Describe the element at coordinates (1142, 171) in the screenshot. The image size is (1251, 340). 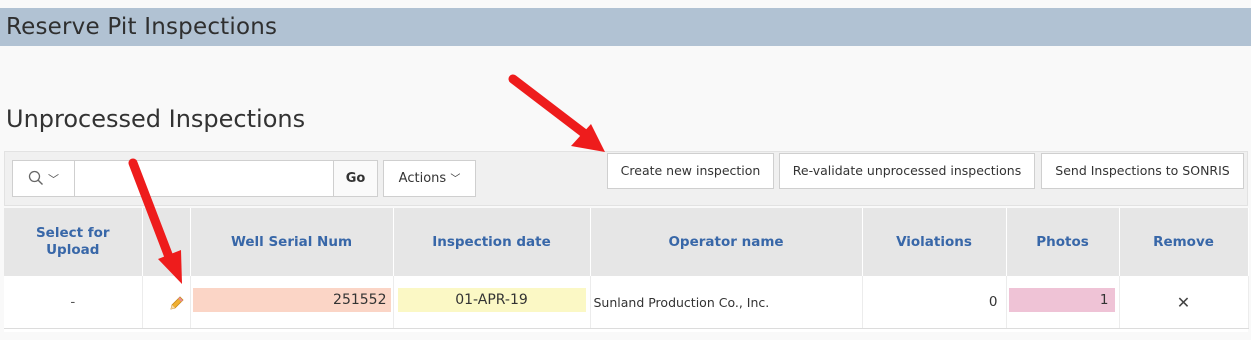
I see `send-inspections-button: Send Inspections to SONRIS` at that location.